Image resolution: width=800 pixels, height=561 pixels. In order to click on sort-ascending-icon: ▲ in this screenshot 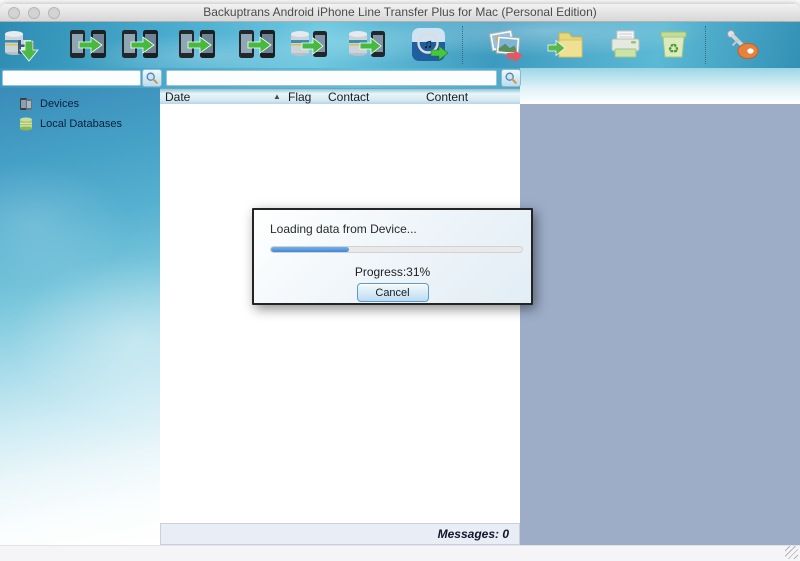, I will do `click(277, 96)`.